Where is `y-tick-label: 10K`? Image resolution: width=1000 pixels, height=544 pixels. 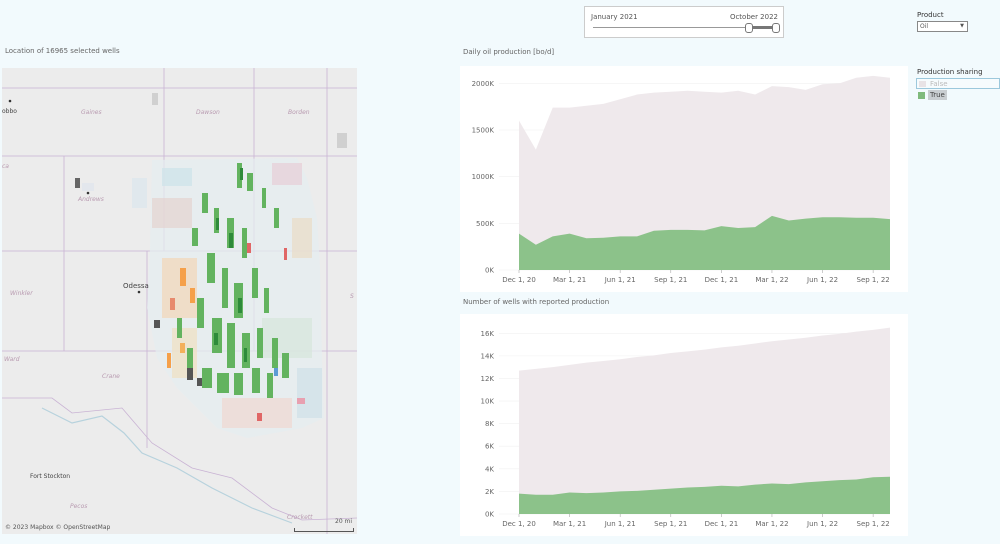 y-tick-label: 10K is located at coordinates (488, 402).